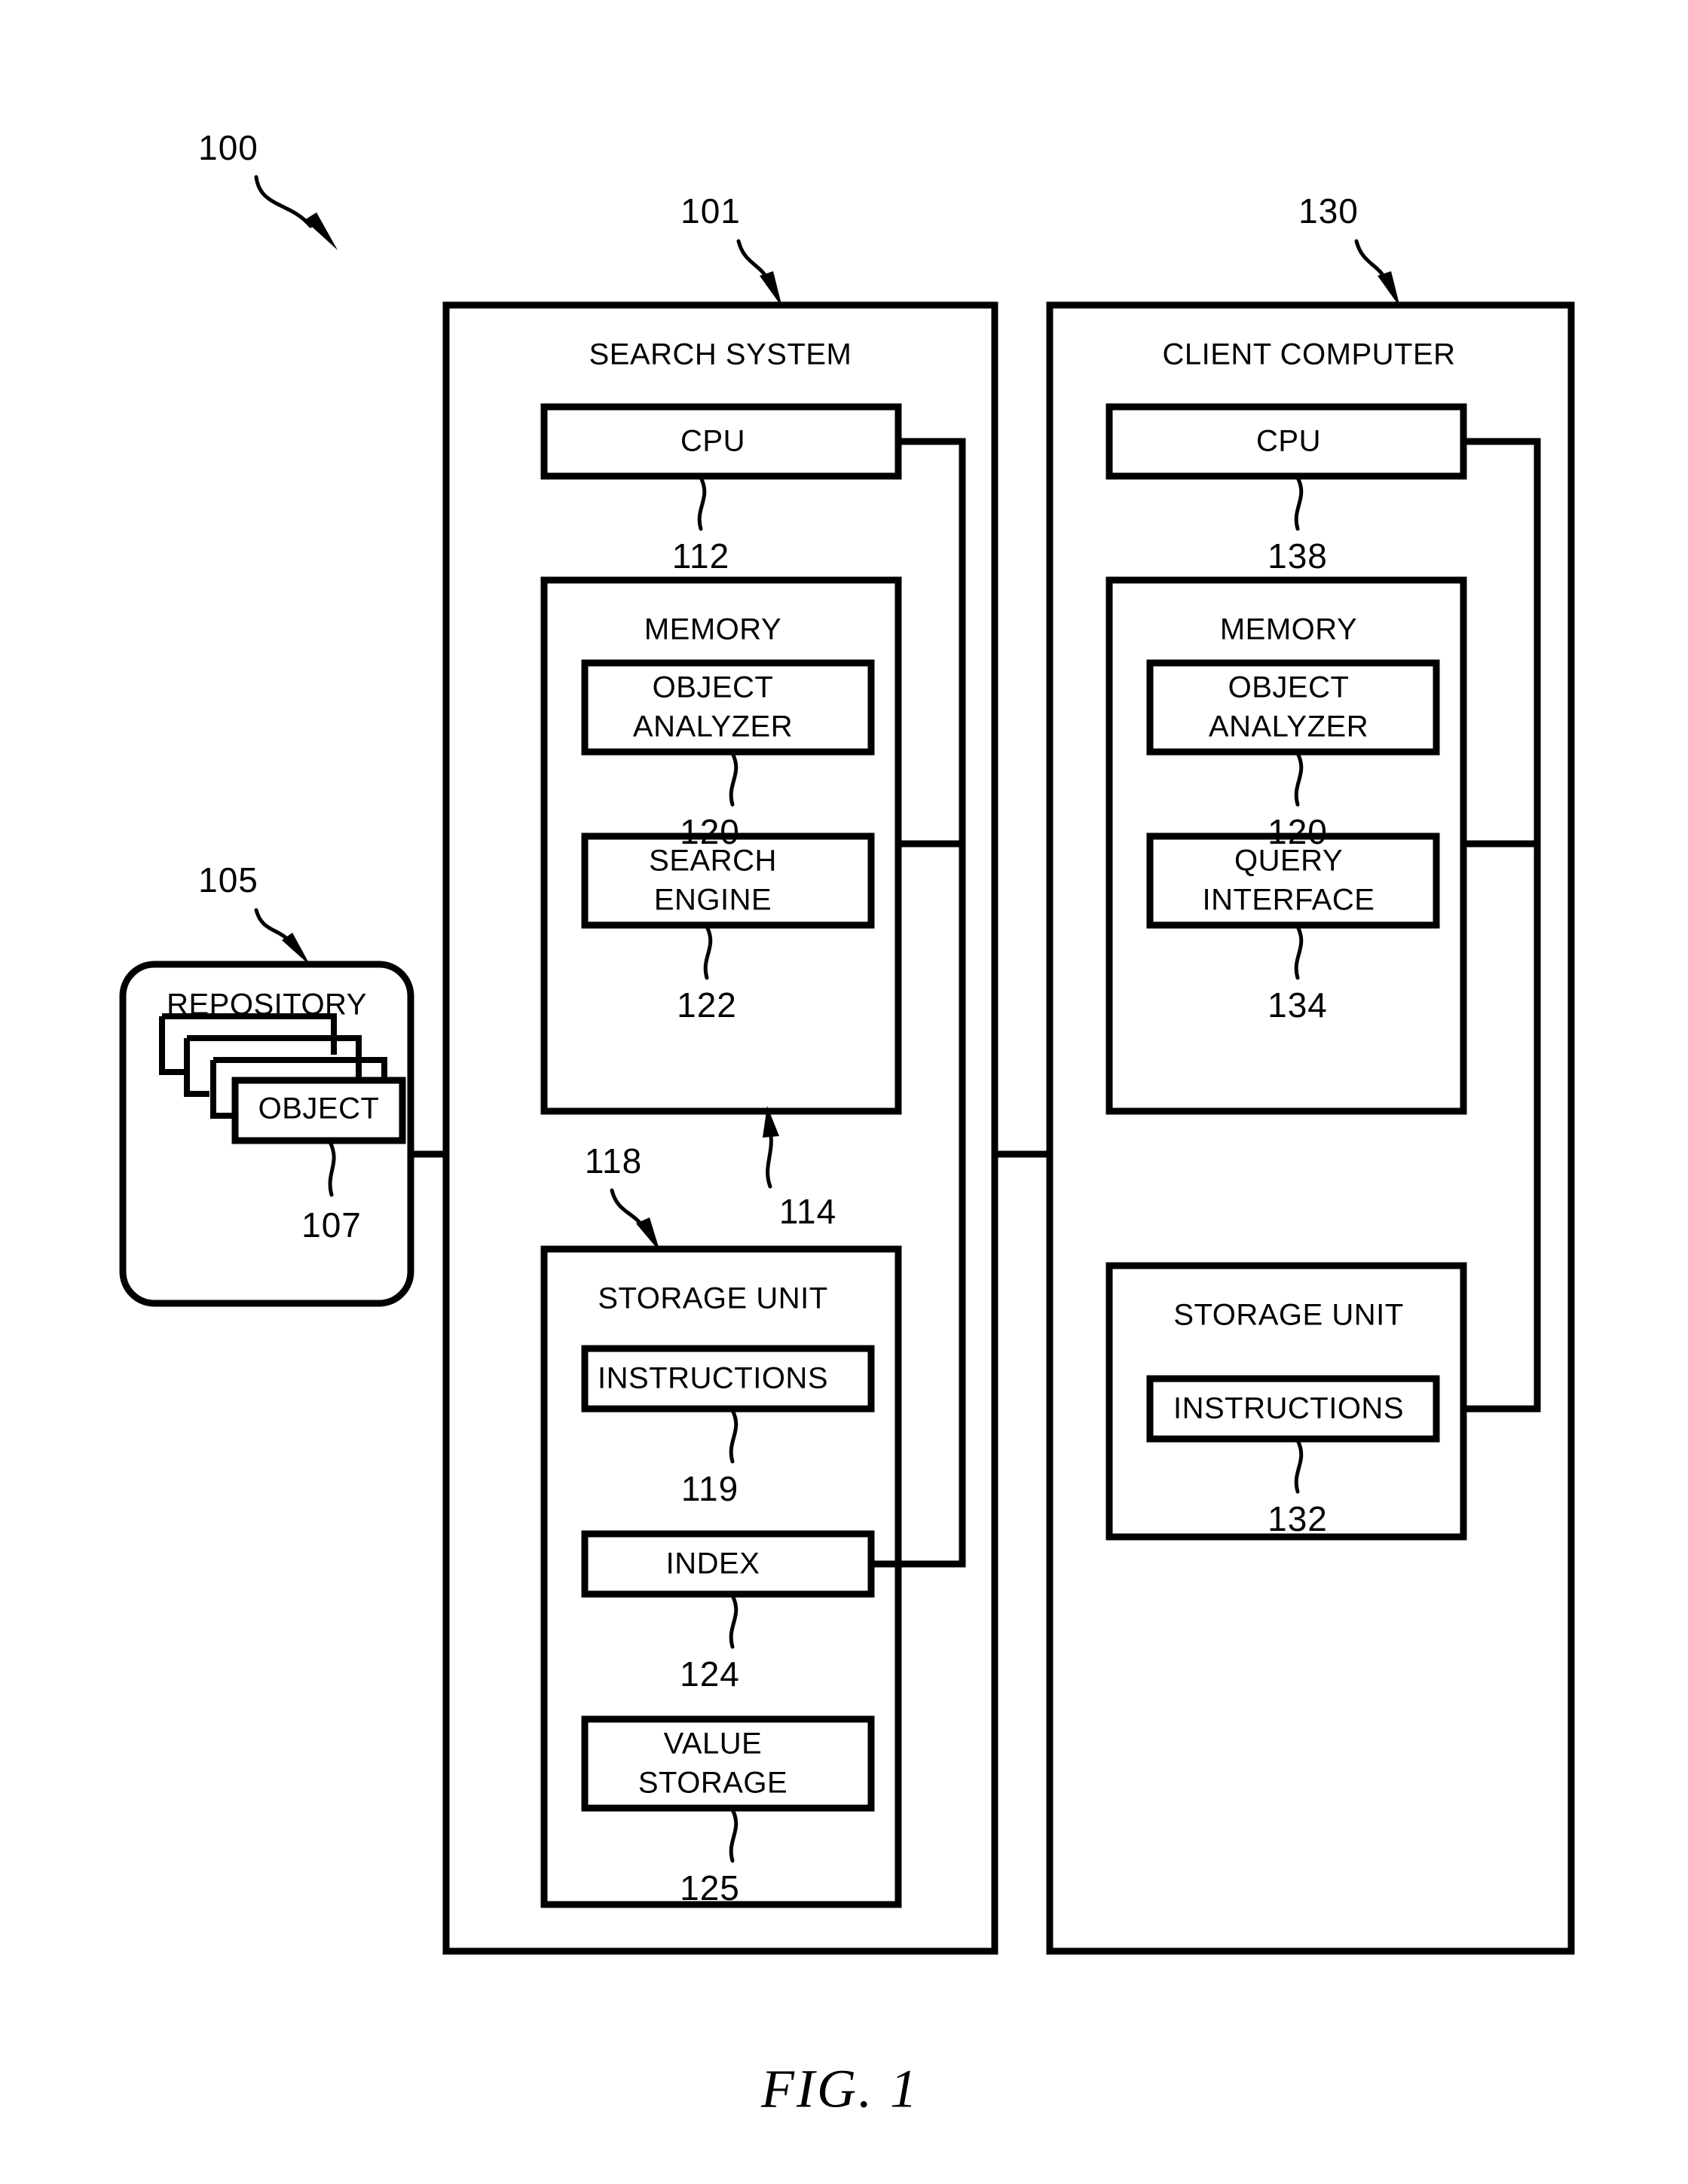 The height and width of the screenshot is (2184, 1688). Describe the element at coordinates (228, 880) in the screenshot. I see `repository-ref-label: 105` at that location.